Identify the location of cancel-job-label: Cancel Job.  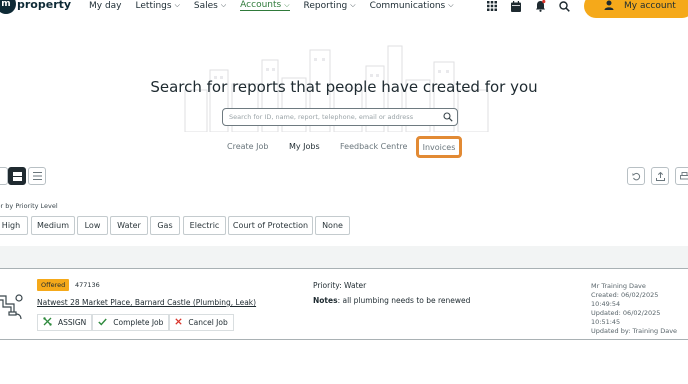
(208, 322).